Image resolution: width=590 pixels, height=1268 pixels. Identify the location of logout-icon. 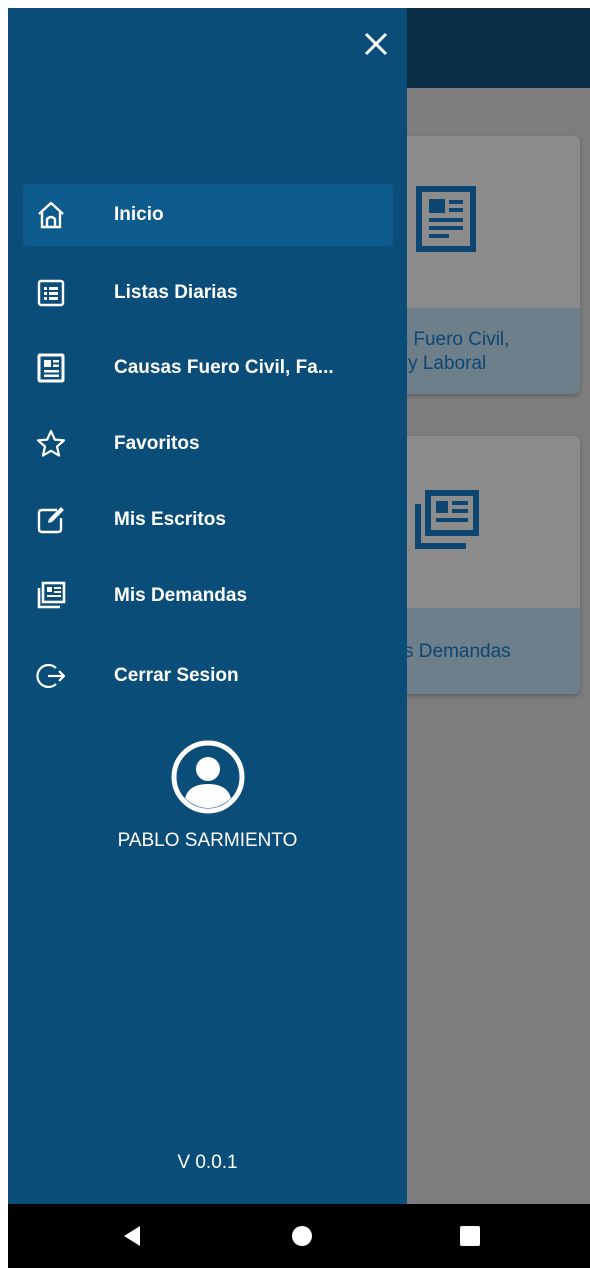
(51, 676).